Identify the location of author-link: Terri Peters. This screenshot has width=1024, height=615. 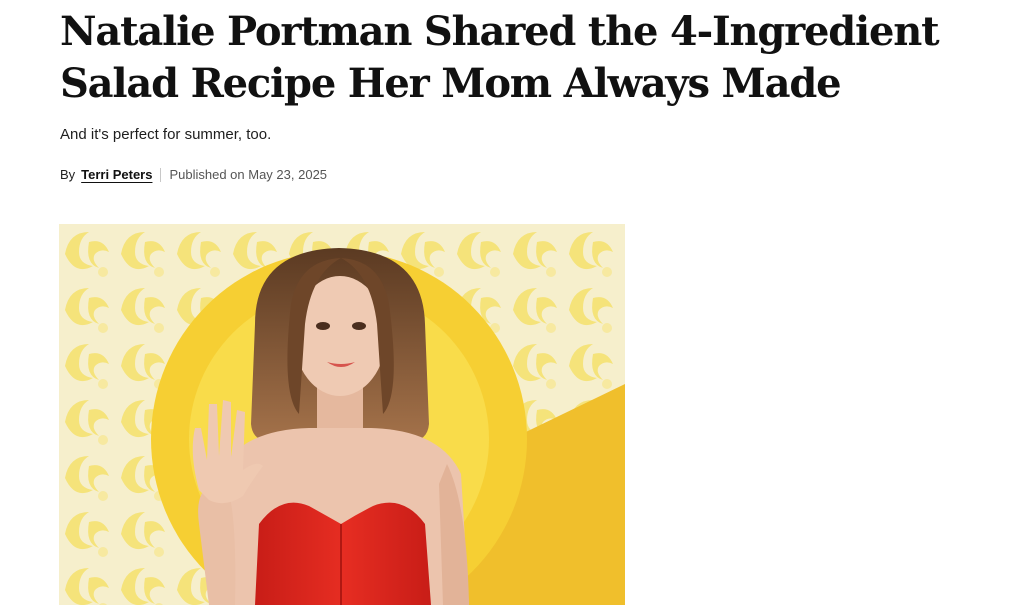
(116, 174).